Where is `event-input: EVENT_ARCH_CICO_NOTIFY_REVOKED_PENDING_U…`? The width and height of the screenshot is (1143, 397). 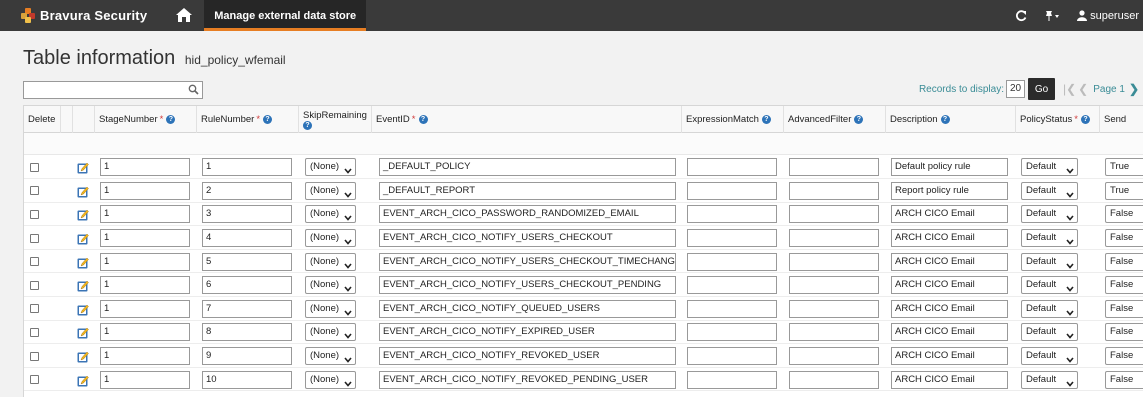
event-input: EVENT_ARCH_CICO_NOTIFY_REVOKED_PENDING_U… is located at coordinates (527, 379).